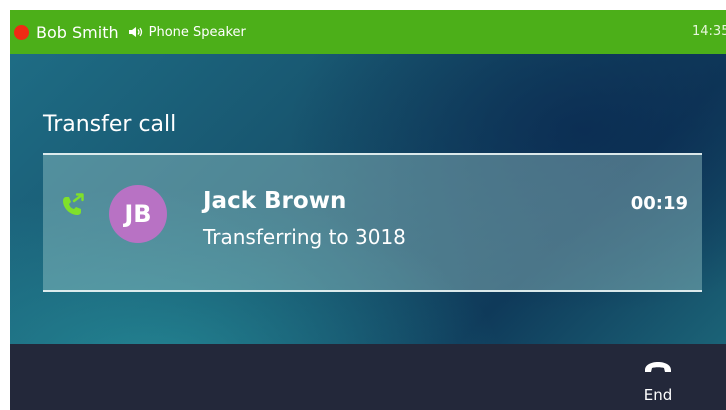  Describe the element at coordinates (659, 203) in the screenshot. I see `call-duration: 00:19` at that location.